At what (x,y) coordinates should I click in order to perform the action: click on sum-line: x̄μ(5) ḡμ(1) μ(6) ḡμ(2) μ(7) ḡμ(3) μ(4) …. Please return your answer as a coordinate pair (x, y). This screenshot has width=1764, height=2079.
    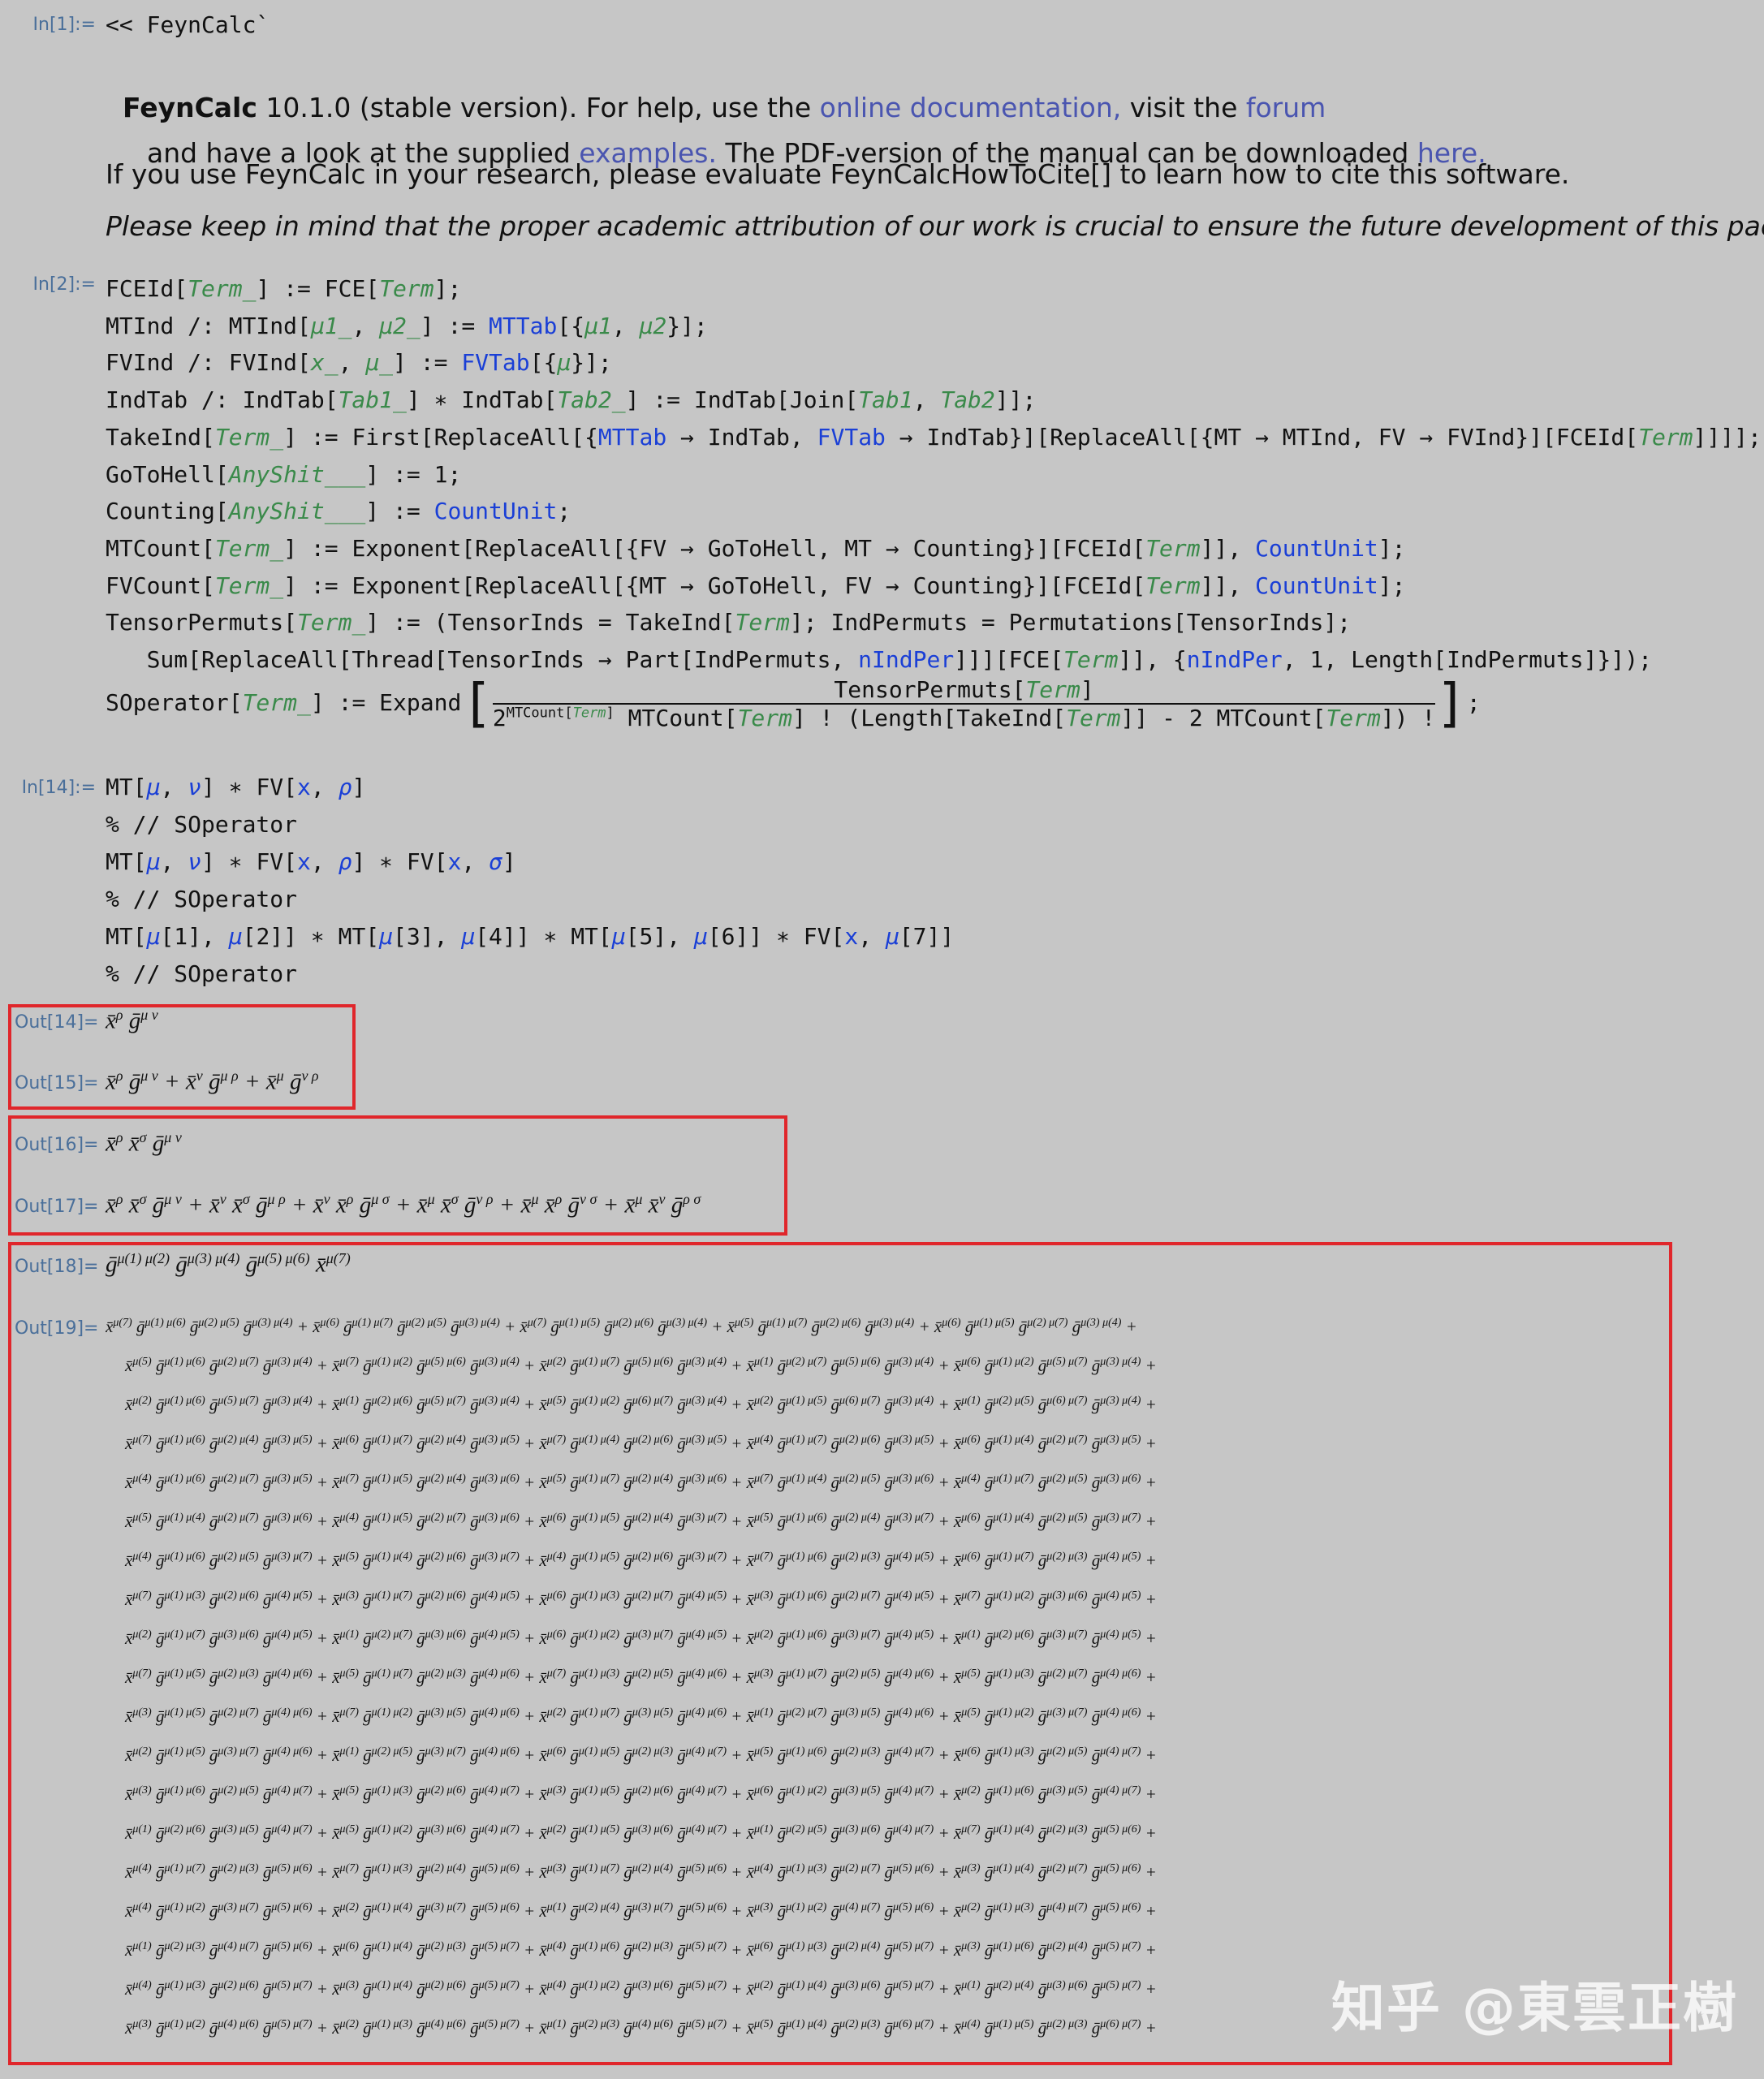
    Looking at the image, I should click on (641, 1365).